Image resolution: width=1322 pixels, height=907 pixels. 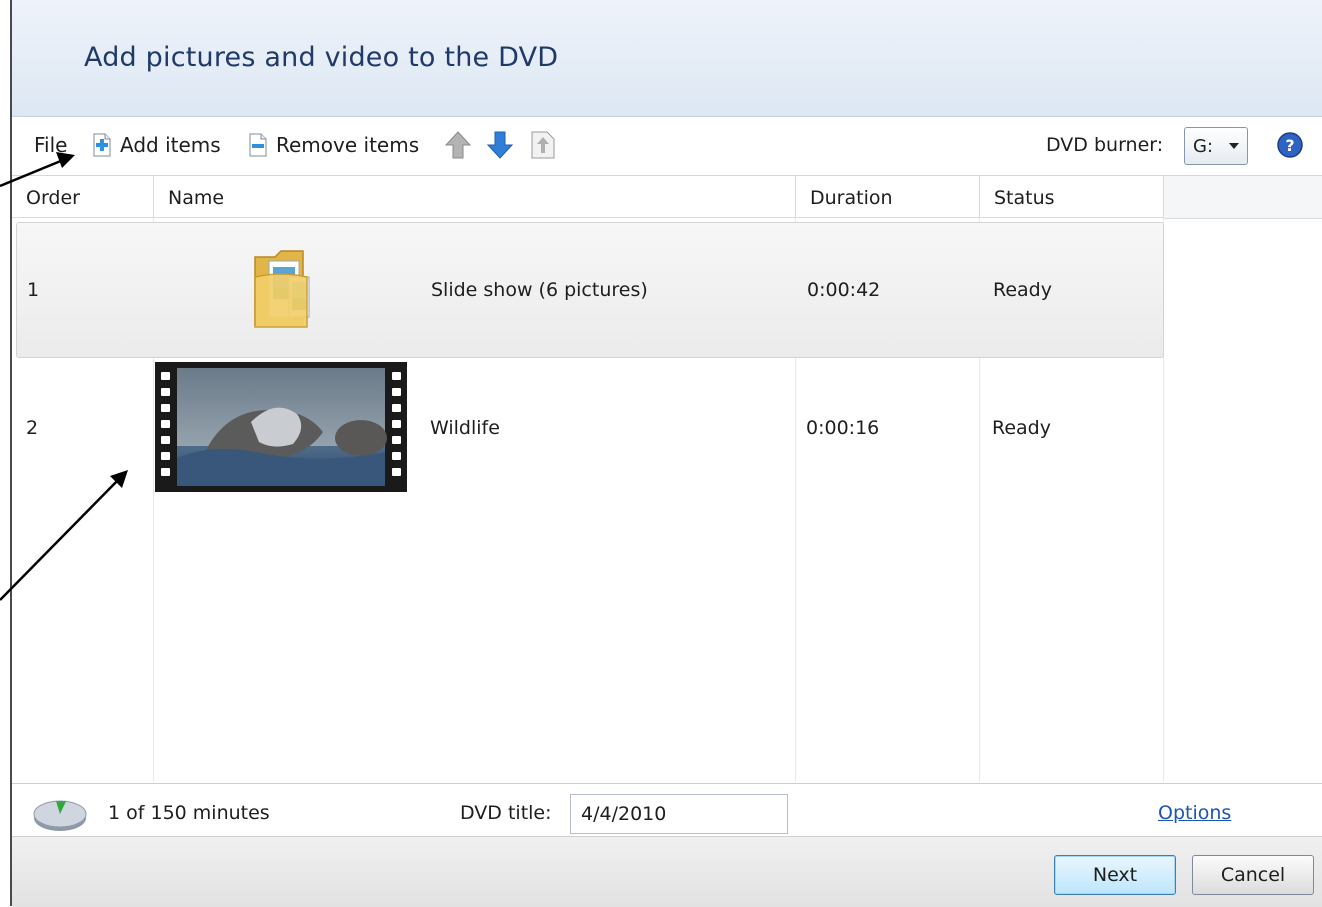 I want to click on help-icon: ?, so click(x=1290, y=145).